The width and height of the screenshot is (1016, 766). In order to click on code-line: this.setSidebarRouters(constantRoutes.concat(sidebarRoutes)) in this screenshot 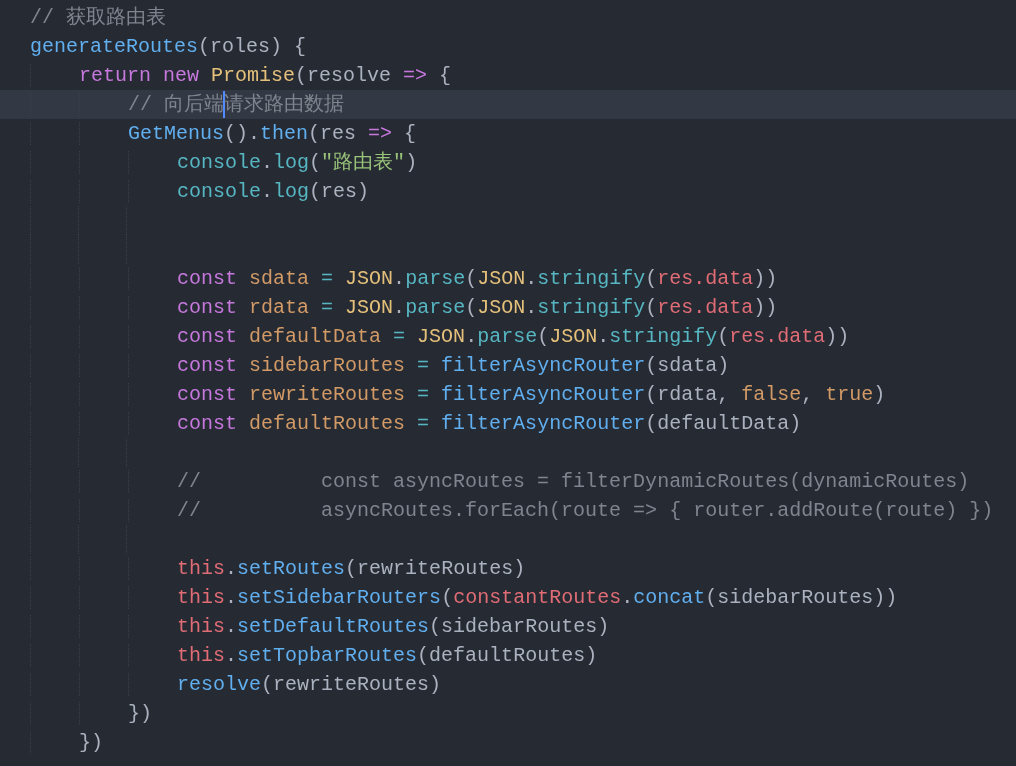, I will do `click(508, 597)`.